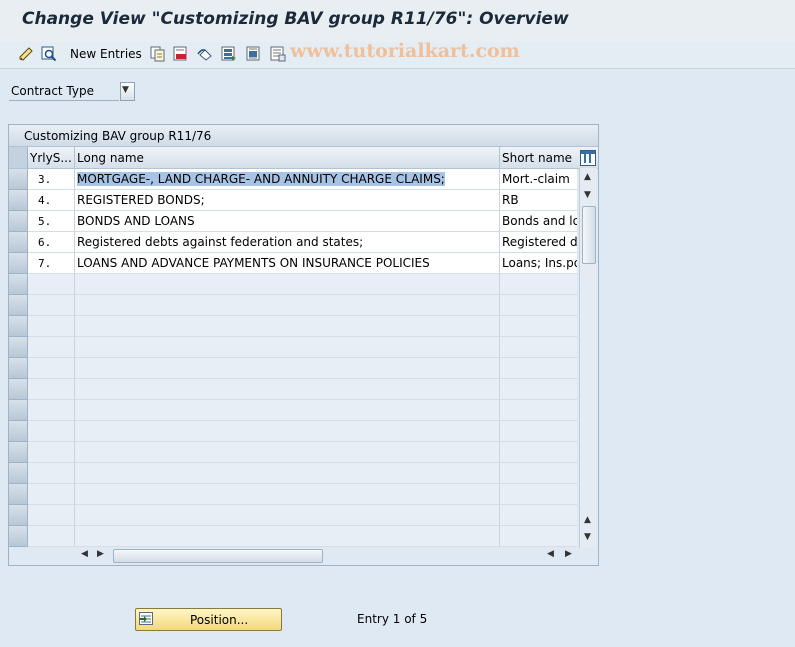  I want to click on scroll-far-right-icon: ▶, so click(568, 554).